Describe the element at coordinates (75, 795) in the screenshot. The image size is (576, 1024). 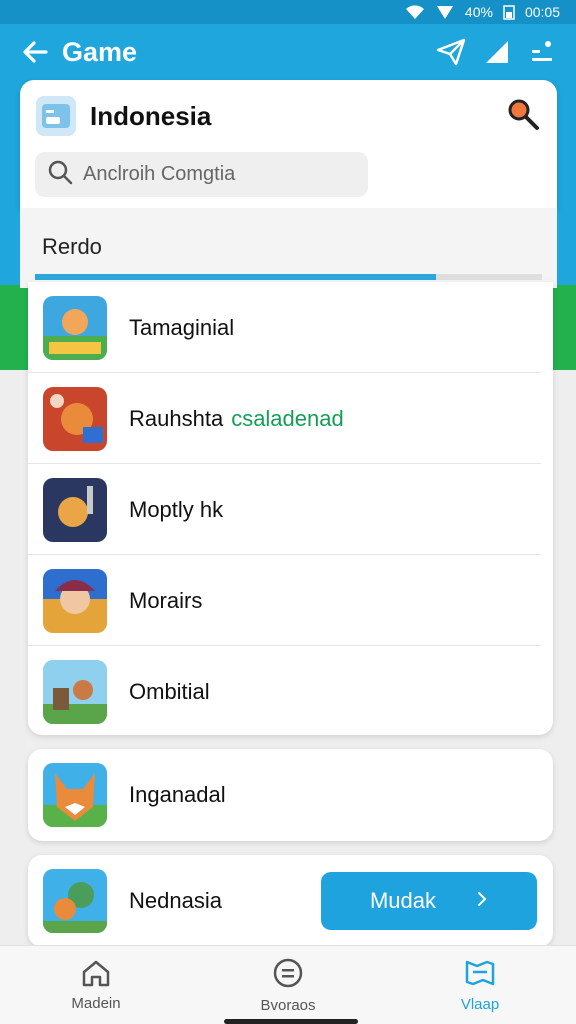
I see `fox-thumbnail-icon` at that location.